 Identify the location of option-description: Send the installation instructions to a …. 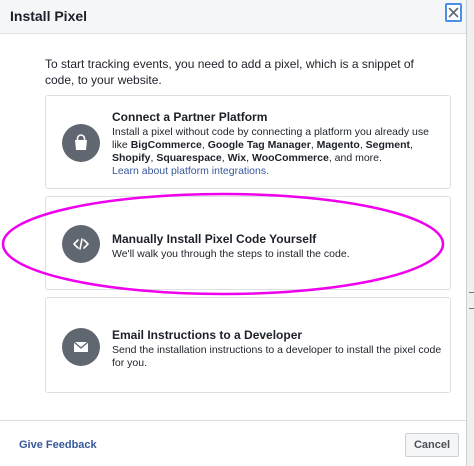
(277, 356).